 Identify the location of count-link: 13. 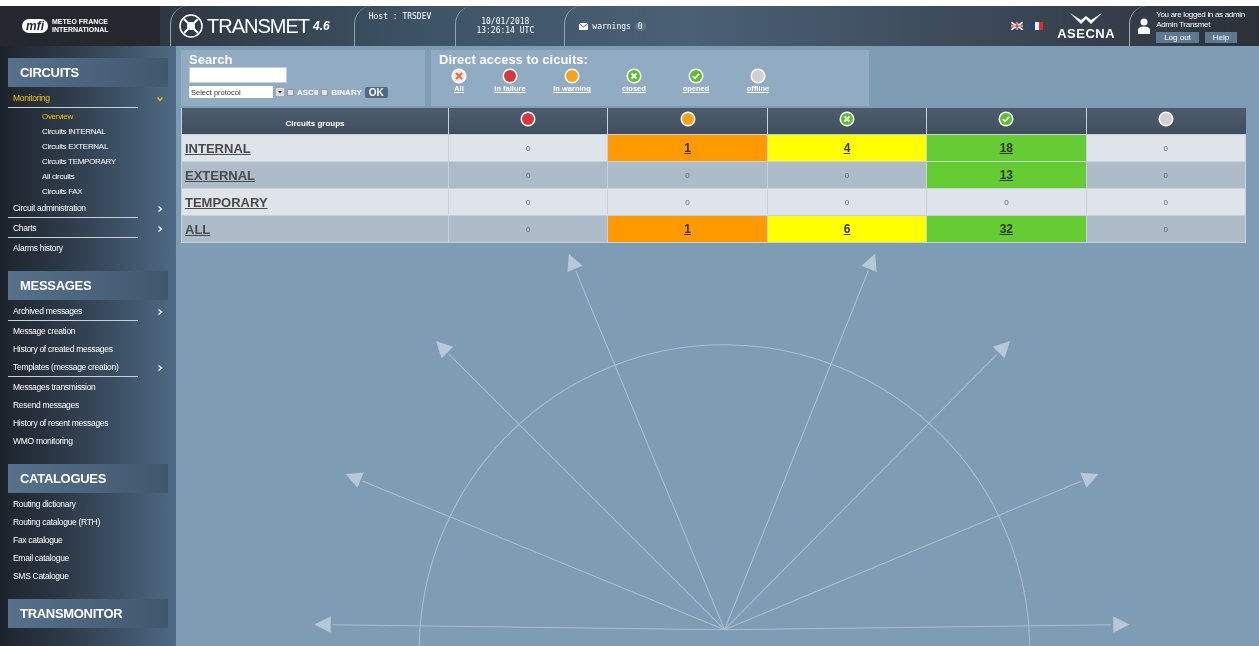
(1006, 175).